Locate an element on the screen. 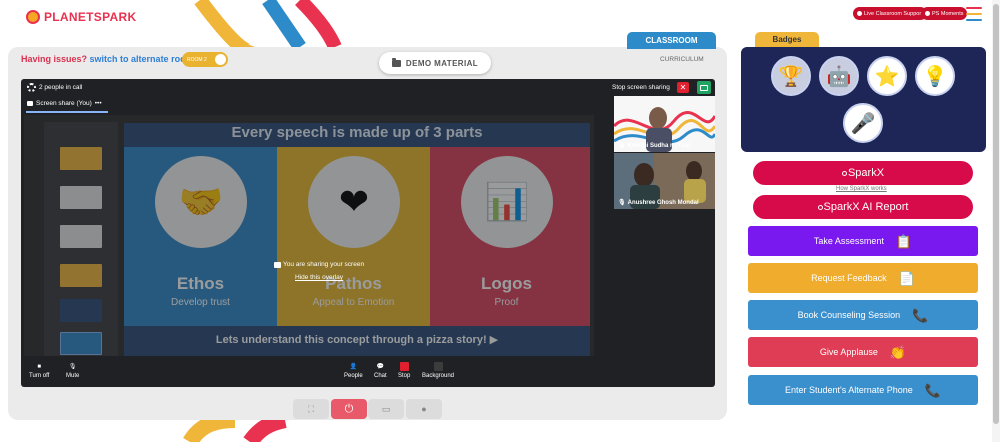 The image size is (1000, 442). participant-tile: 🎙 Anushree Ghosh Mondal is located at coordinates (664, 181).